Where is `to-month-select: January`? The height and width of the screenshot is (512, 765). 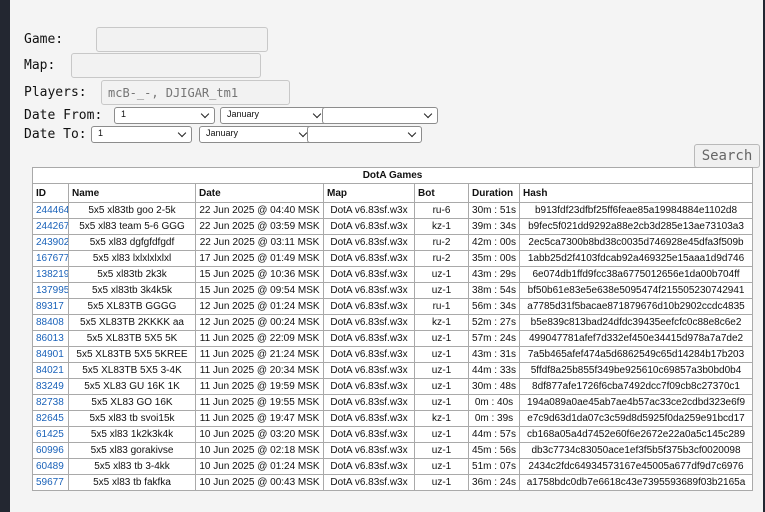 to-month-select: January is located at coordinates (256, 134).